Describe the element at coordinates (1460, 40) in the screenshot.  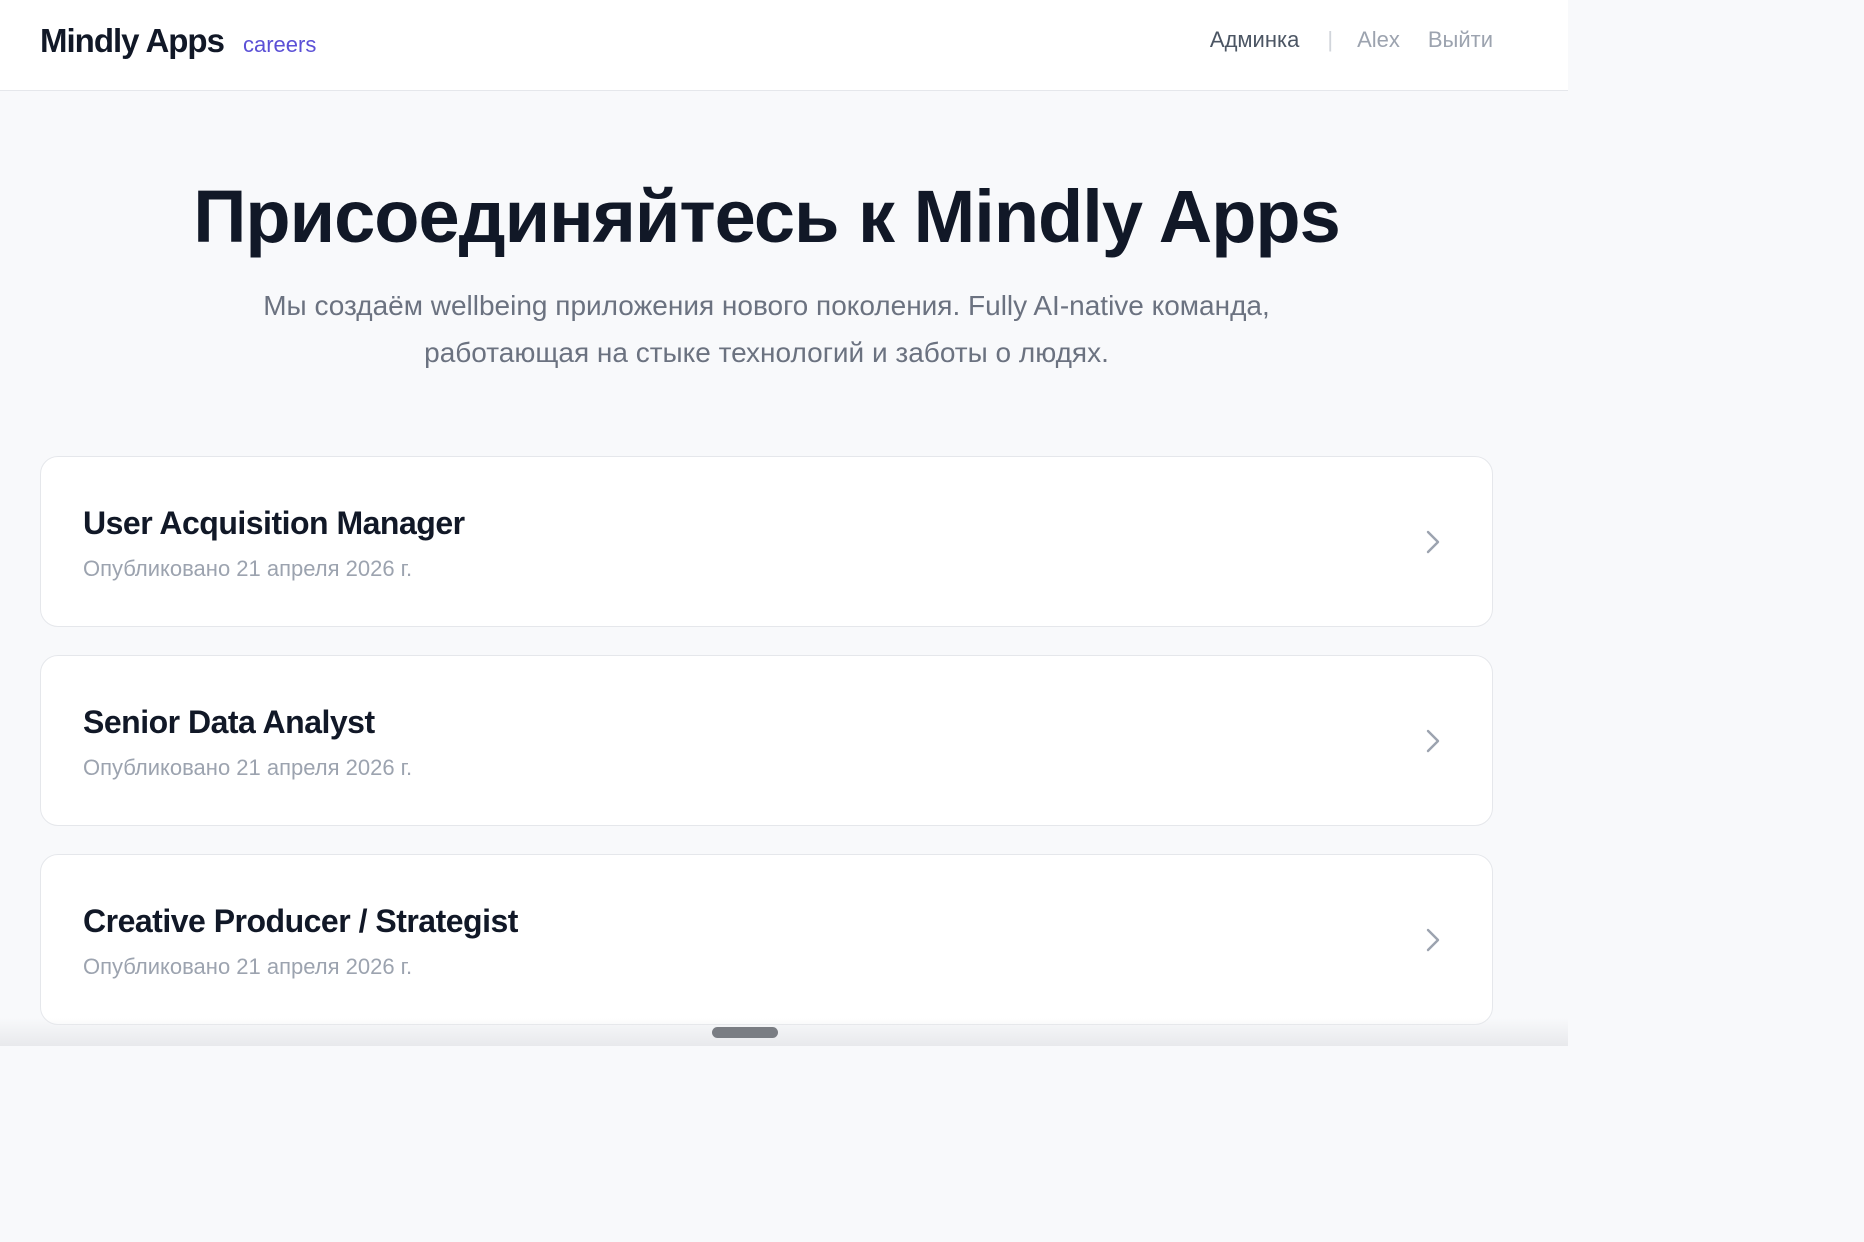
I see `logout-link: Выйти` at that location.